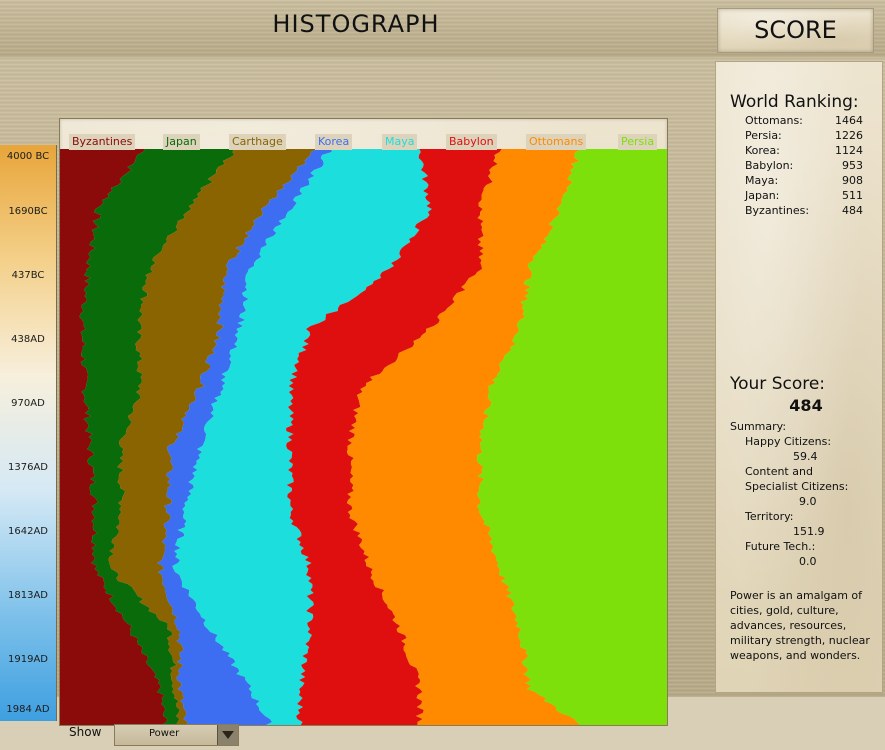 The height and width of the screenshot is (750, 885). What do you see at coordinates (763, 135) in the screenshot?
I see `ranking-civ-name: Persia:` at bounding box center [763, 135].